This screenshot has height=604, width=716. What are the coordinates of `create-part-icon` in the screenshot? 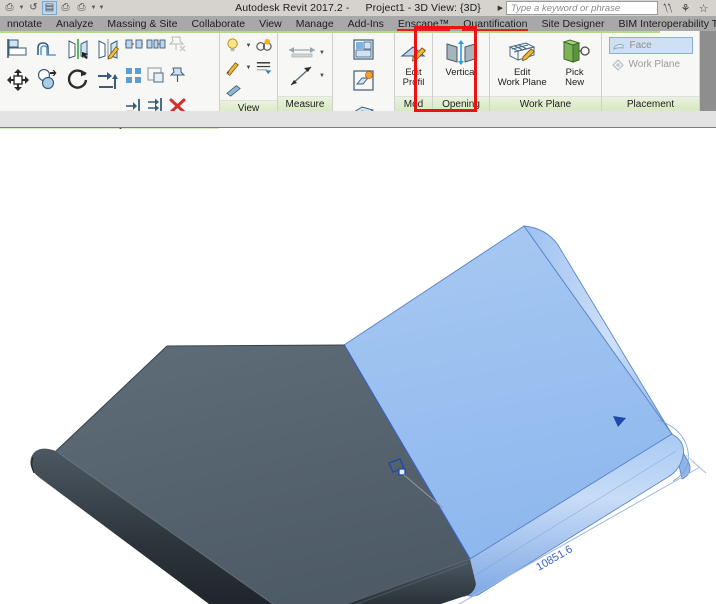 It's located at (364, 80).